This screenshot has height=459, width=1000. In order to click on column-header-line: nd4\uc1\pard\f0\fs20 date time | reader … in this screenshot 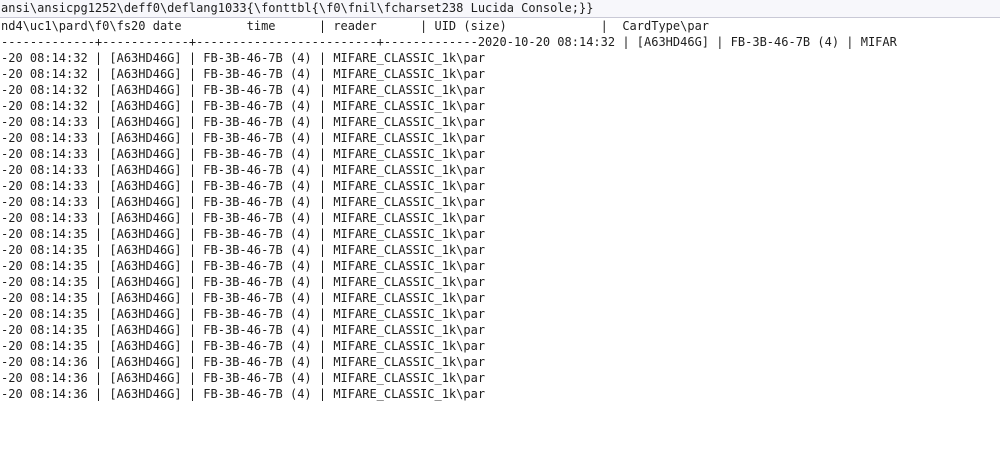, I will do `click(355, 26)`.